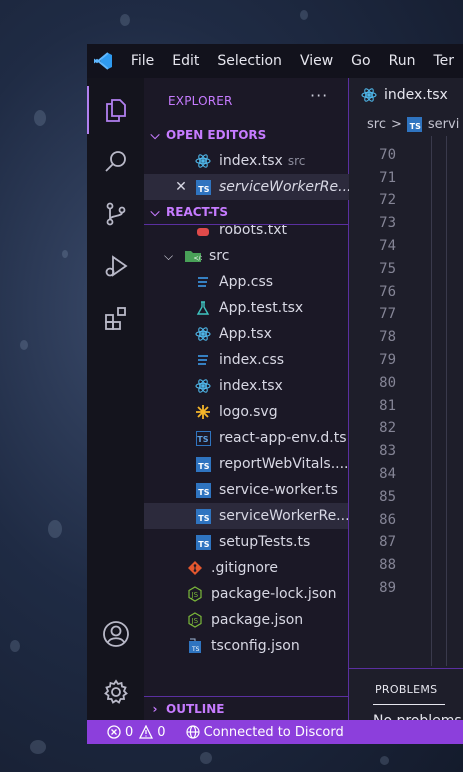  Describe the element at coordinates (387, 337) in the screenshot. I see `line-number: 78` at that location.